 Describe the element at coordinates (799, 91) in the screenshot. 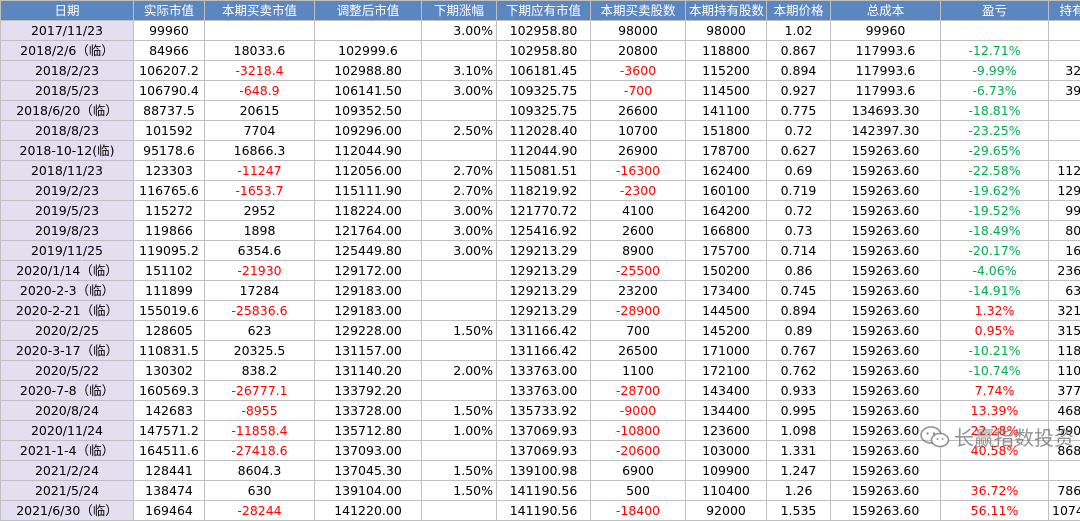

I see `cell-price: 0.927` at that location.